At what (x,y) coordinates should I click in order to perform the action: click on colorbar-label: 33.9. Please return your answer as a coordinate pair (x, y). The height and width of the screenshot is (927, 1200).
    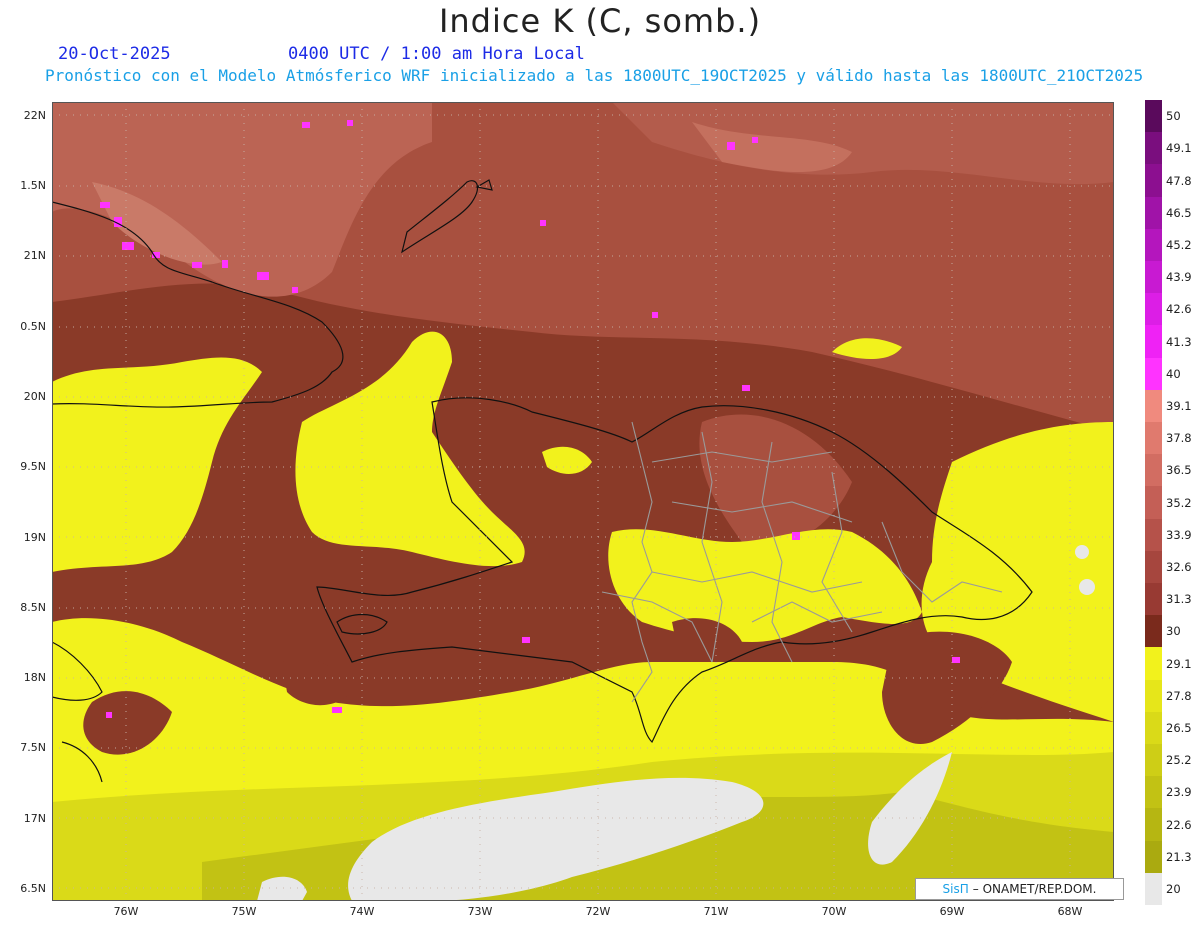
    Looking at the image, I should click on (1179, 534).